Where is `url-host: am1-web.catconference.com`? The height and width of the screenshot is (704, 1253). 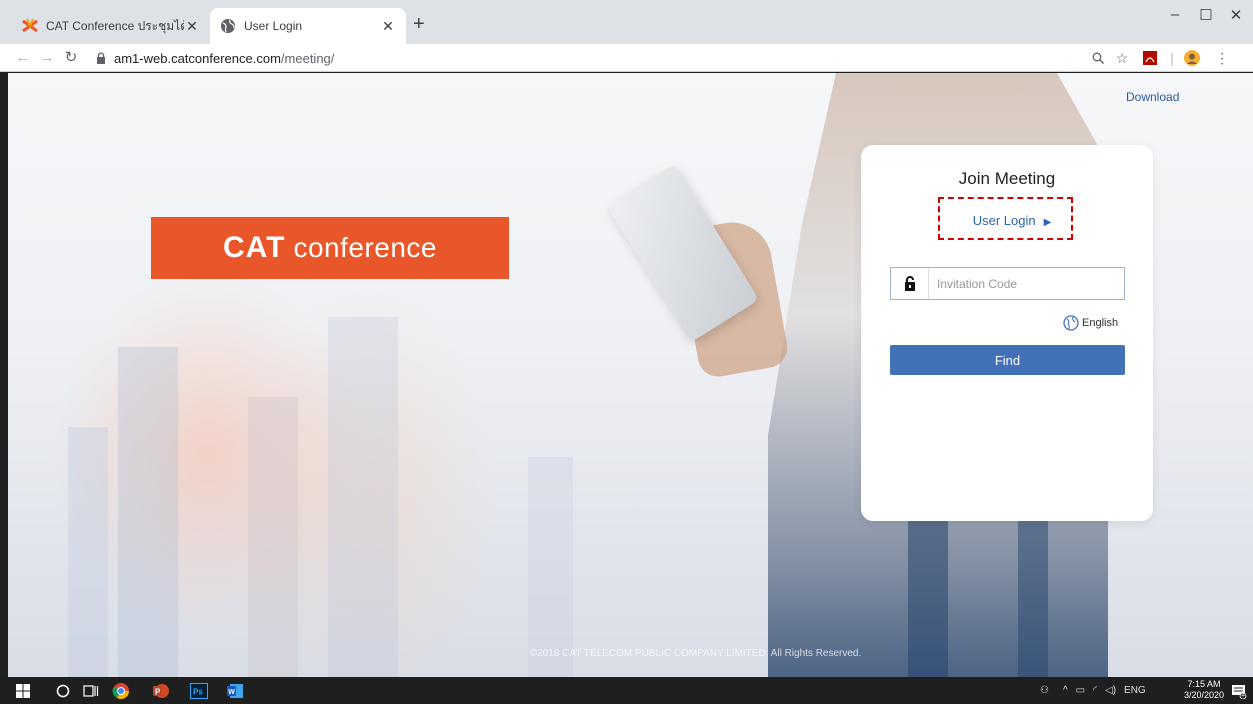
url-host: am1-web.catconference.com is located at coordinates (197, 58).